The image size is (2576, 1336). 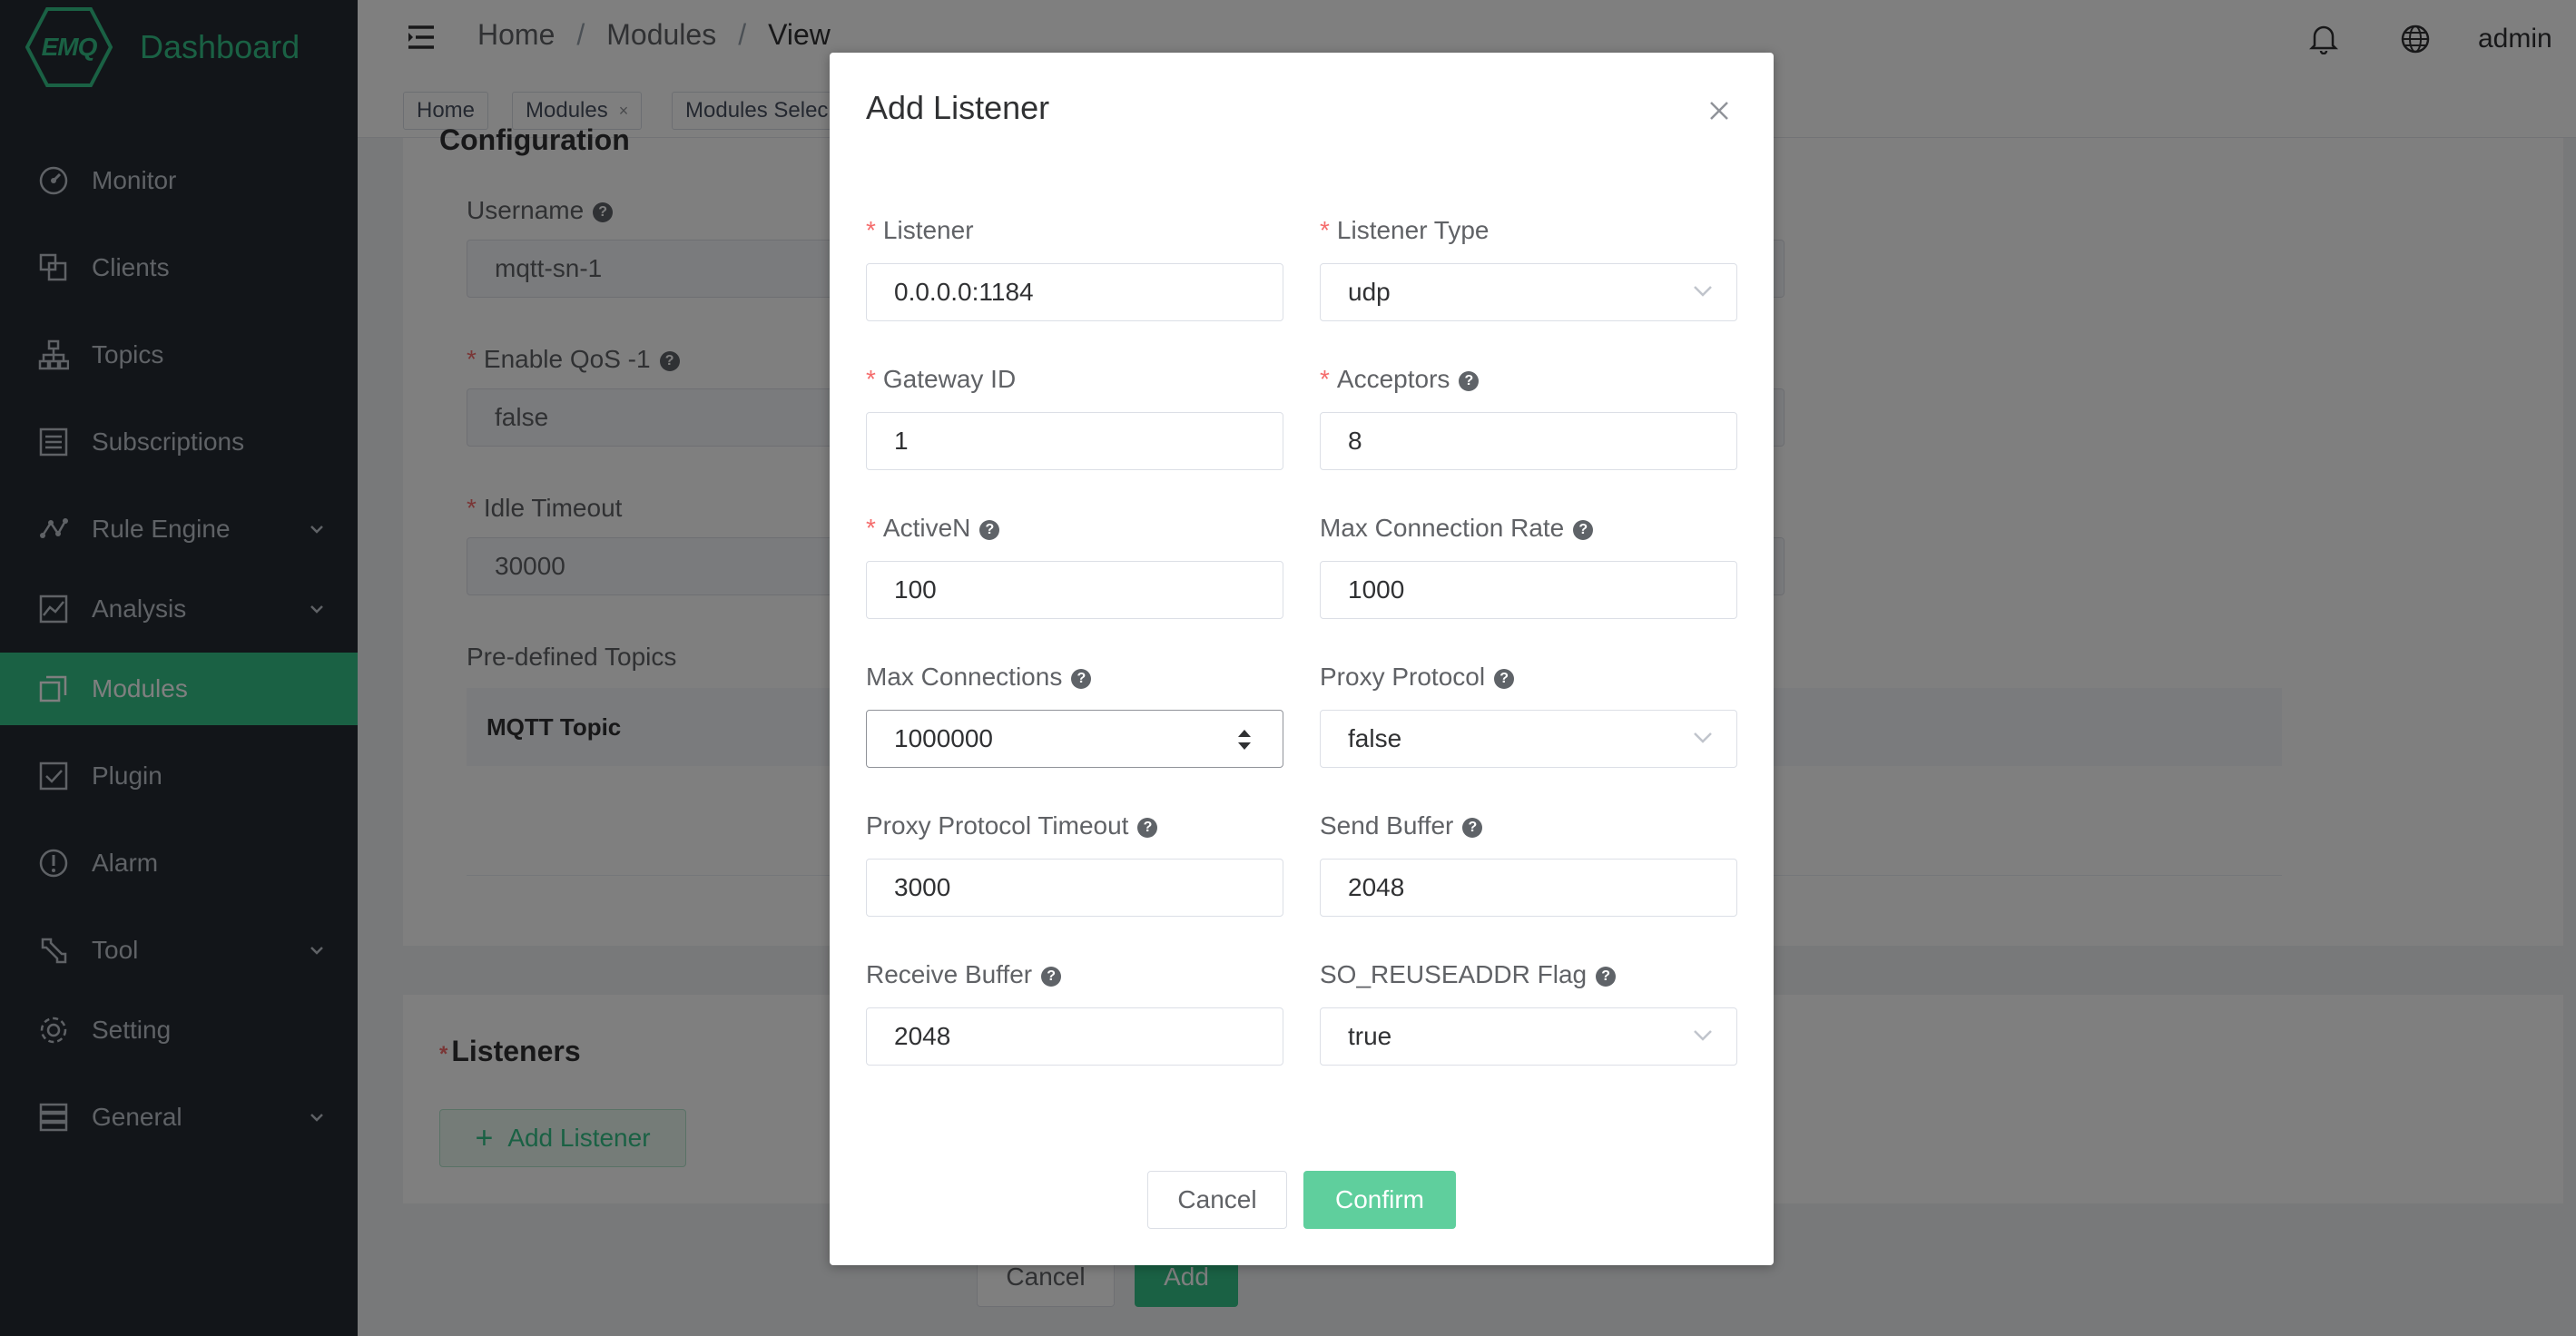 I want to click on proxy-protocol-select: false, so click(x=1528, y=739).